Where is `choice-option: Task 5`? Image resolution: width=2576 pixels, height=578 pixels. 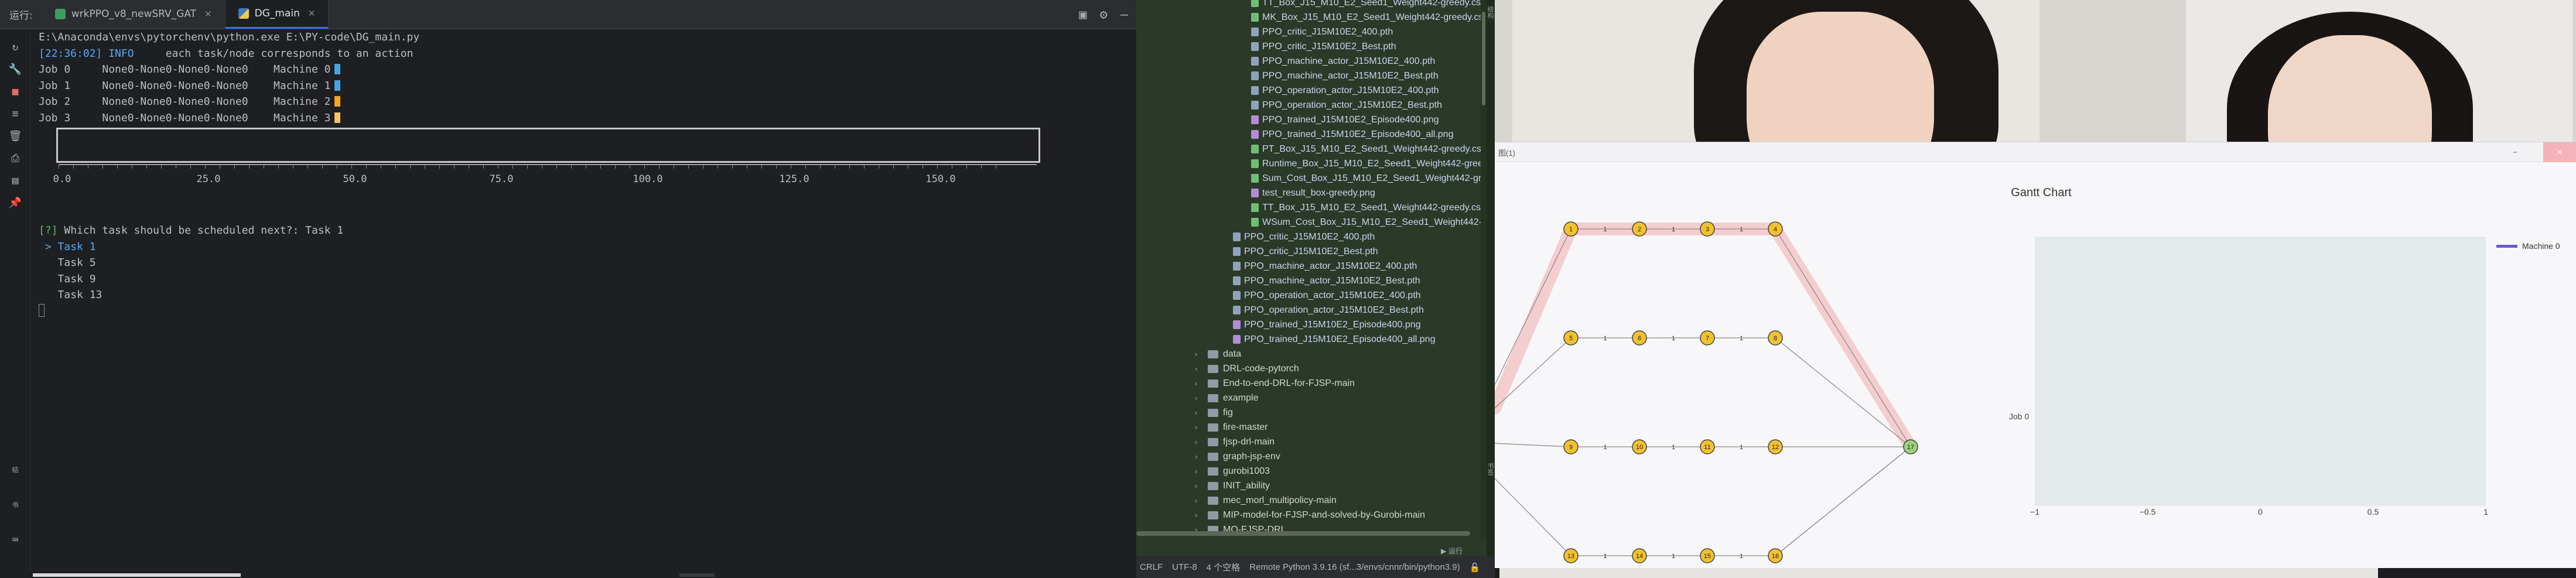
choice-option: Task 5 is located at coordinates (584, 263).